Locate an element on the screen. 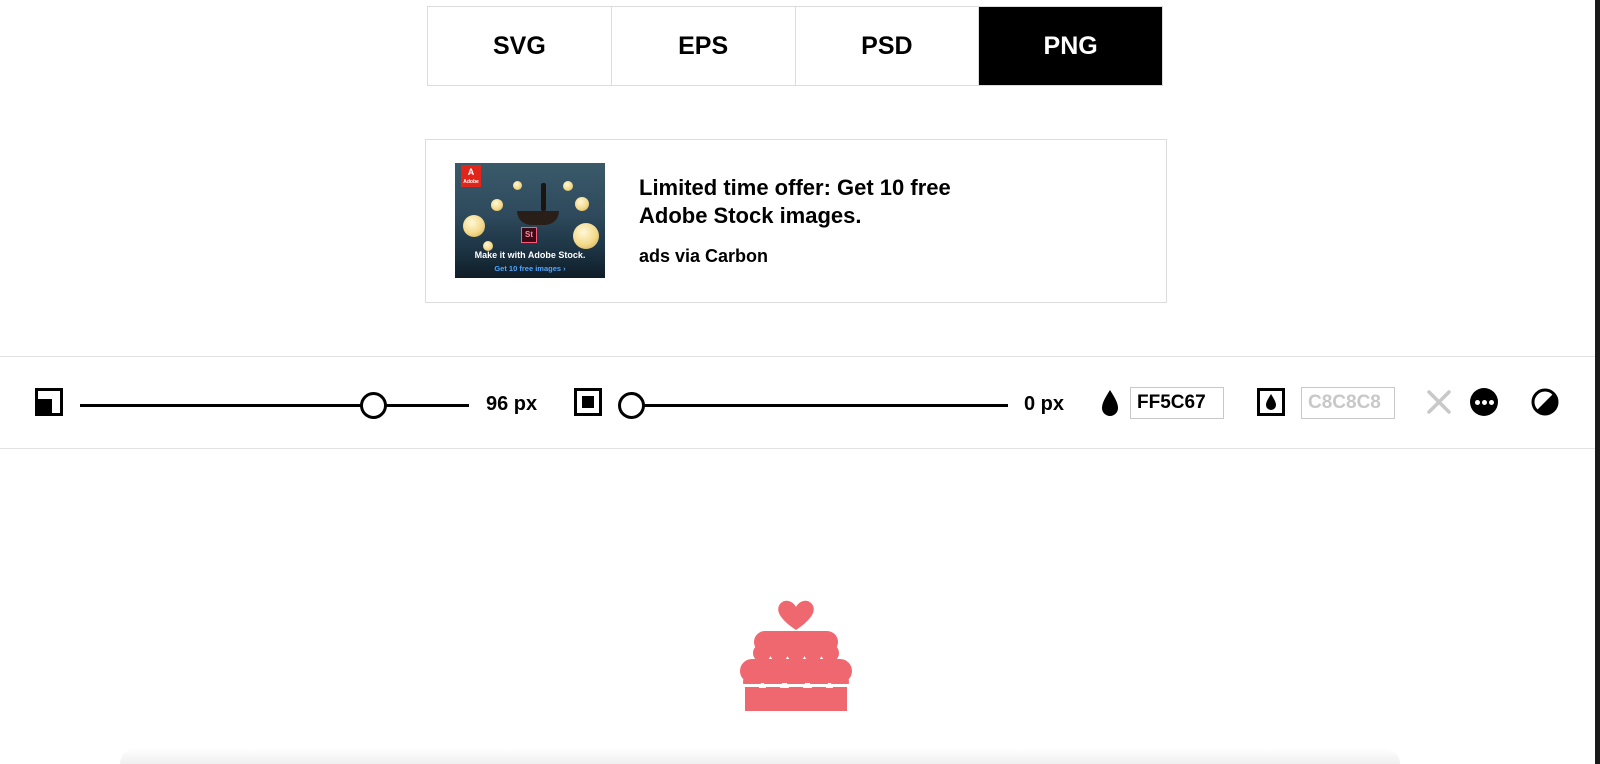 This screenshot has height=764, width=1600. size-slider is located at coordinates (274, 405).